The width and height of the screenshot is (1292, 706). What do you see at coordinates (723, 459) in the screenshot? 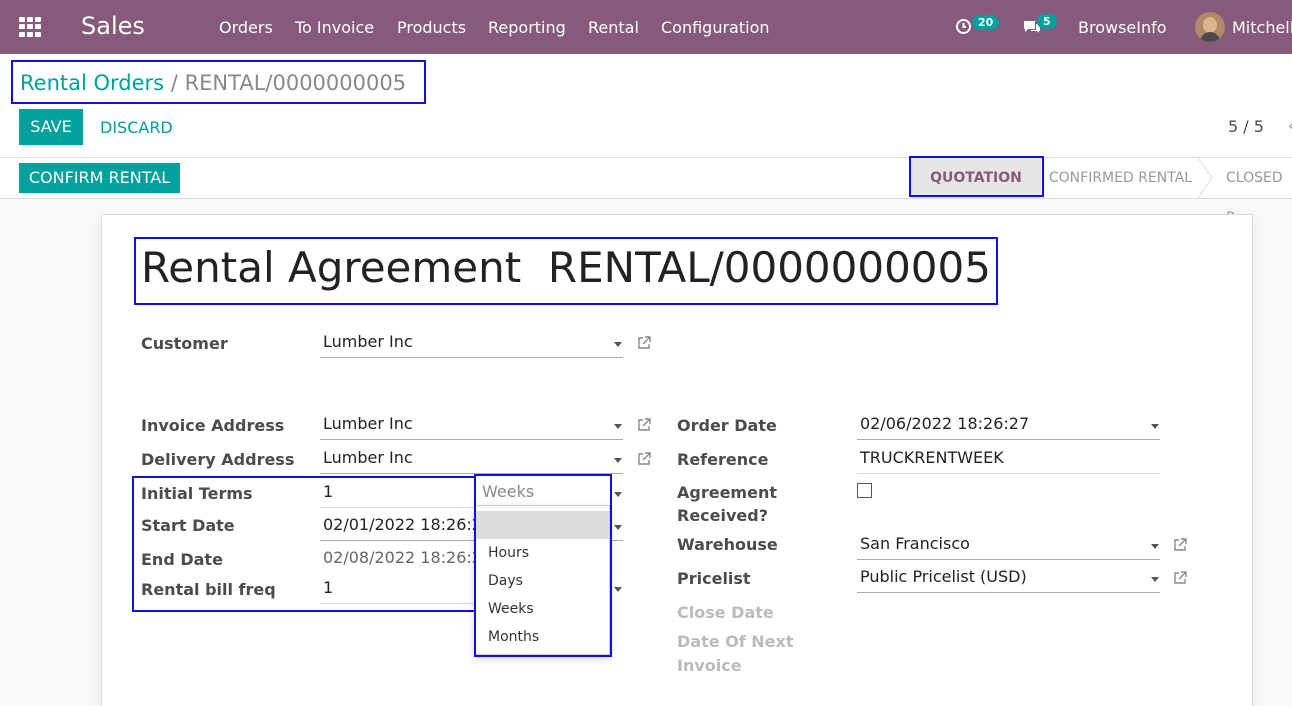
I see `reference-label: Reference` at bounding box center [723, 459].